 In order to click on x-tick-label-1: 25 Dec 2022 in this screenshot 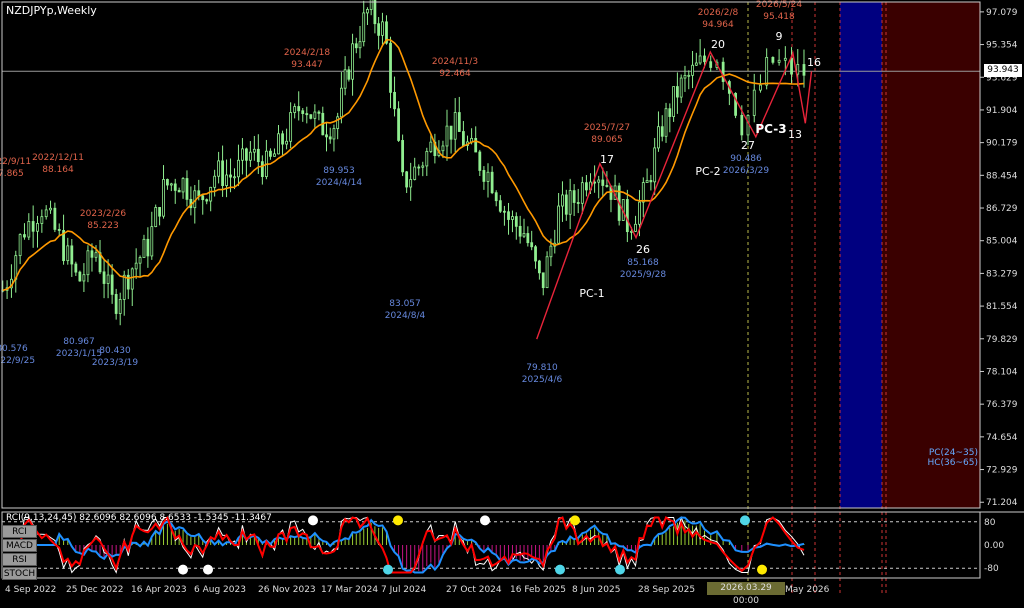, I will do `click(95, 590)`.